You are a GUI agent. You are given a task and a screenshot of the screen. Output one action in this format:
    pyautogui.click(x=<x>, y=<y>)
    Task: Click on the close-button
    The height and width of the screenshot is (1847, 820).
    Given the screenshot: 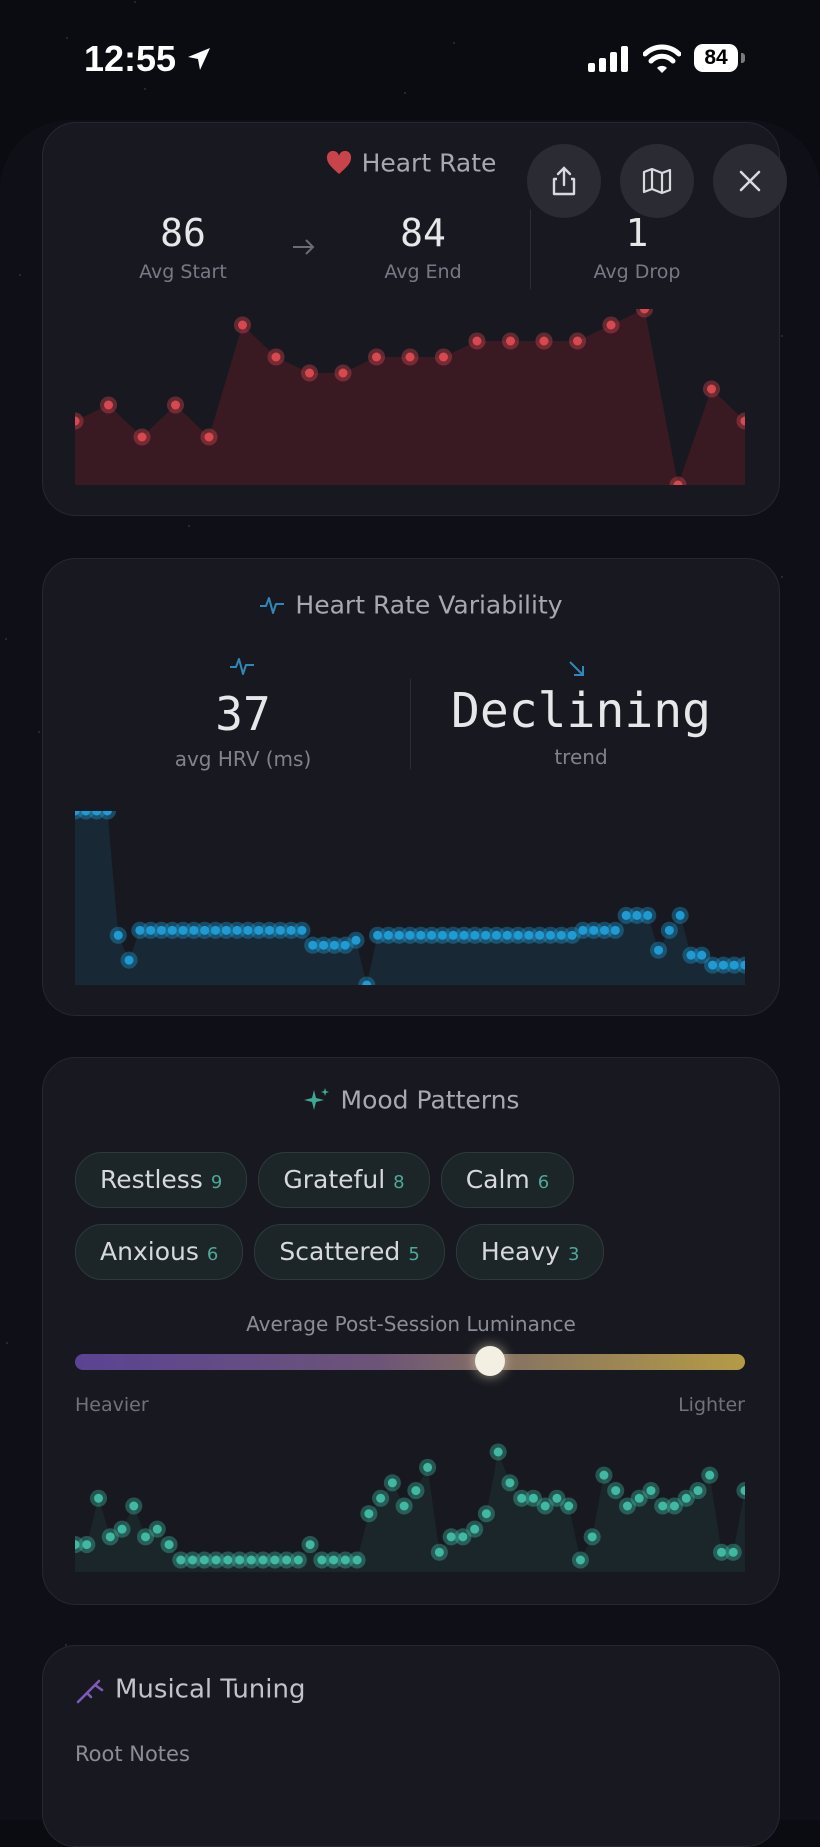 What is the action you would take?
    pyautogui.click(x=750, y=181)
    